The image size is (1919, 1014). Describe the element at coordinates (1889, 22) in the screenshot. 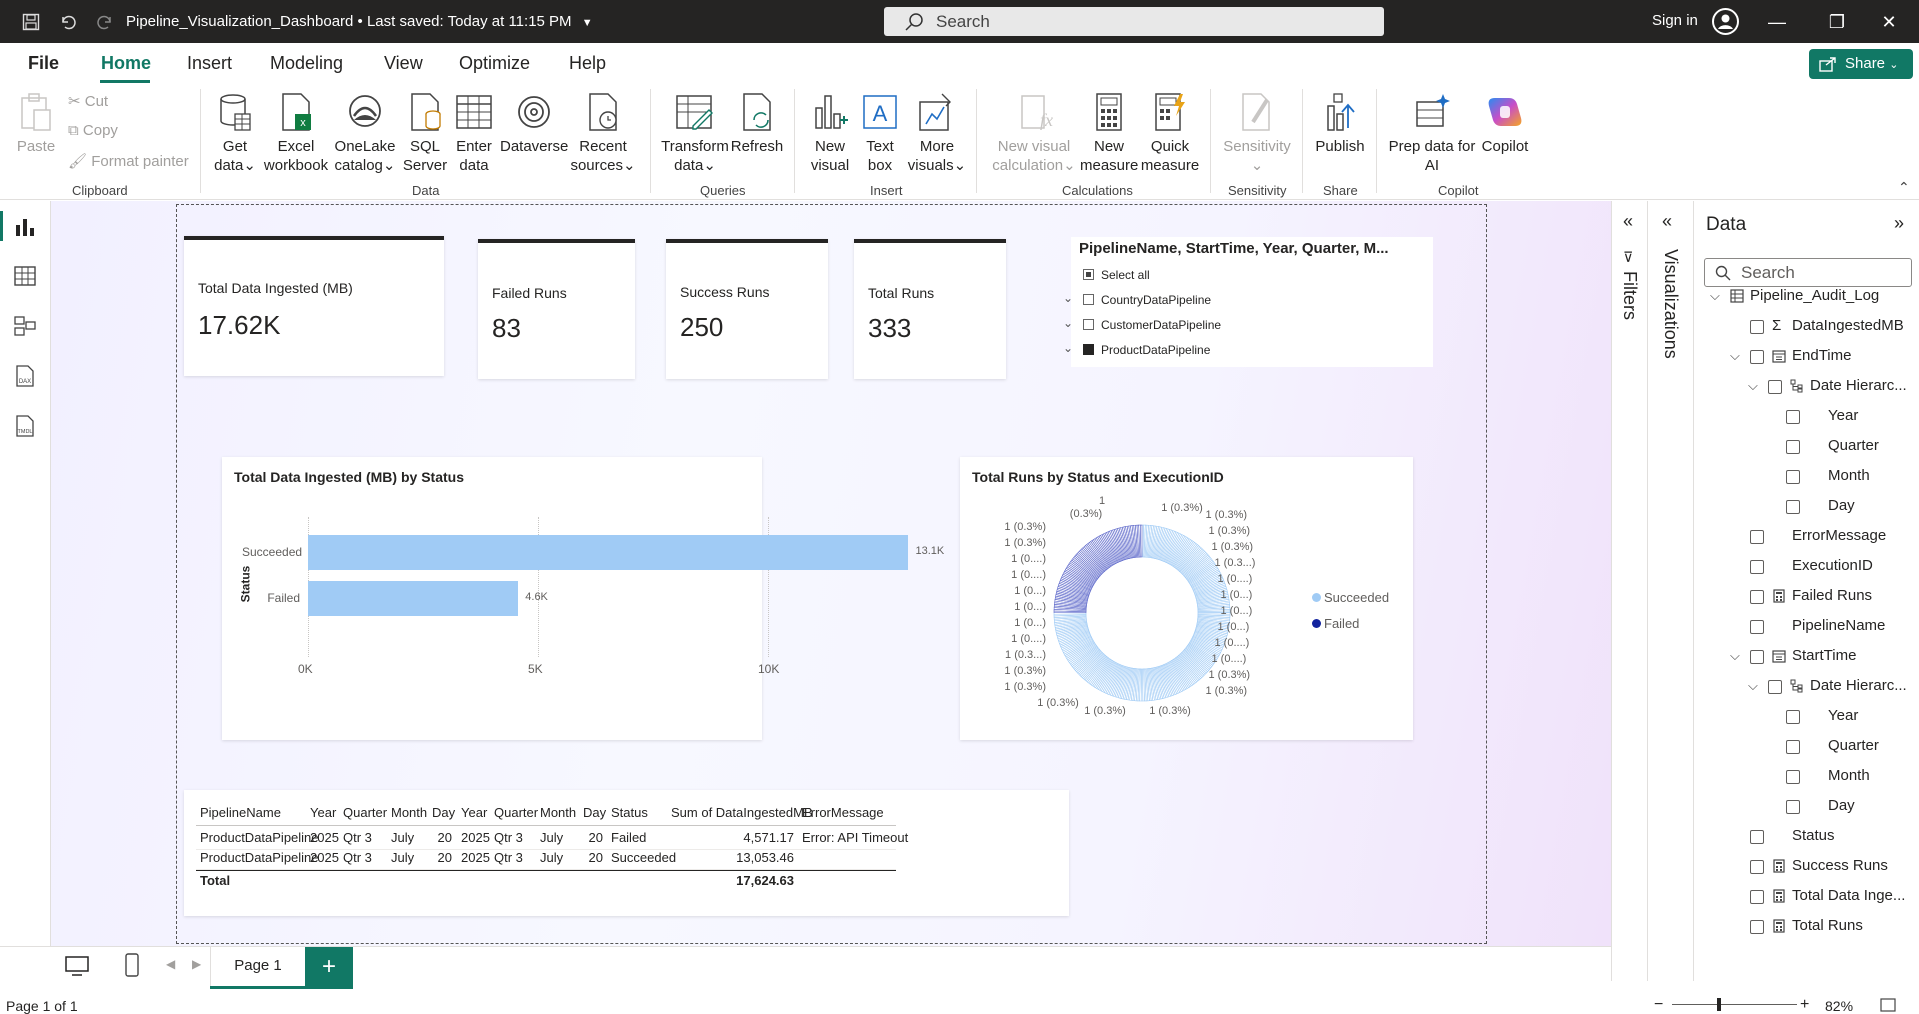

I see `close-icon: ✕` at that location.